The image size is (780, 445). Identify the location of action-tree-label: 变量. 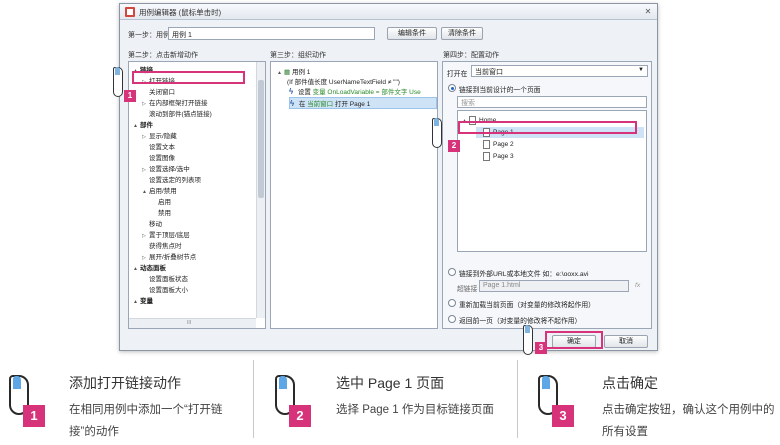
(146, 301).